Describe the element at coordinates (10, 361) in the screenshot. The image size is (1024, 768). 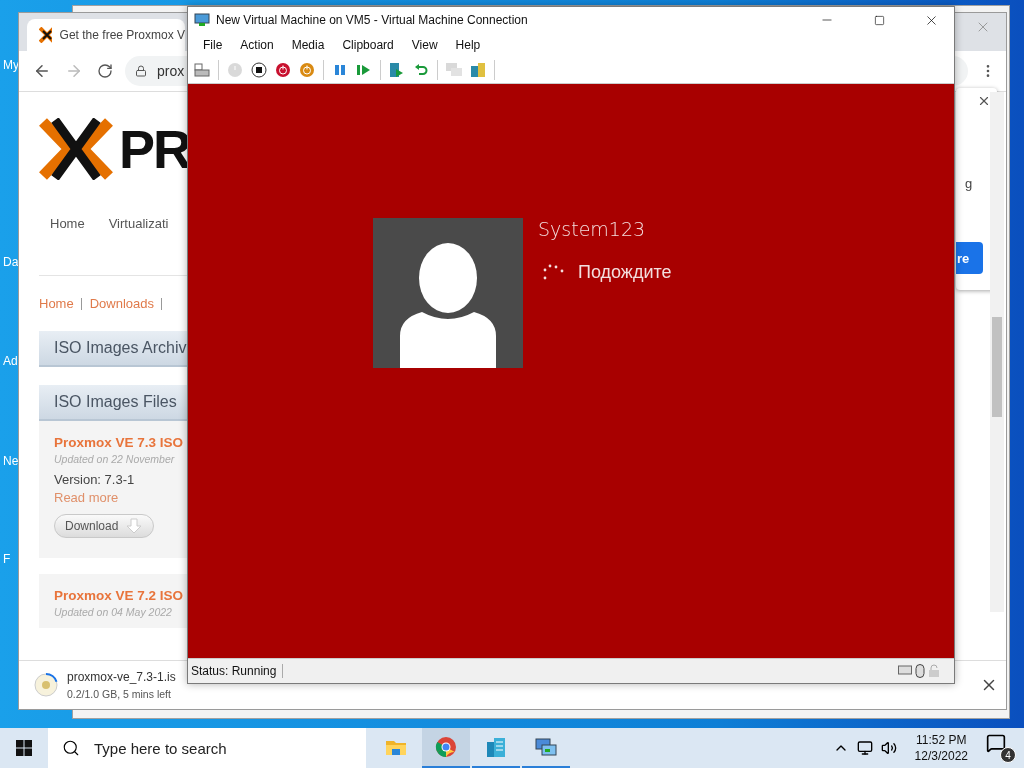
I see `desktop-icon-label: Ad` at that location.